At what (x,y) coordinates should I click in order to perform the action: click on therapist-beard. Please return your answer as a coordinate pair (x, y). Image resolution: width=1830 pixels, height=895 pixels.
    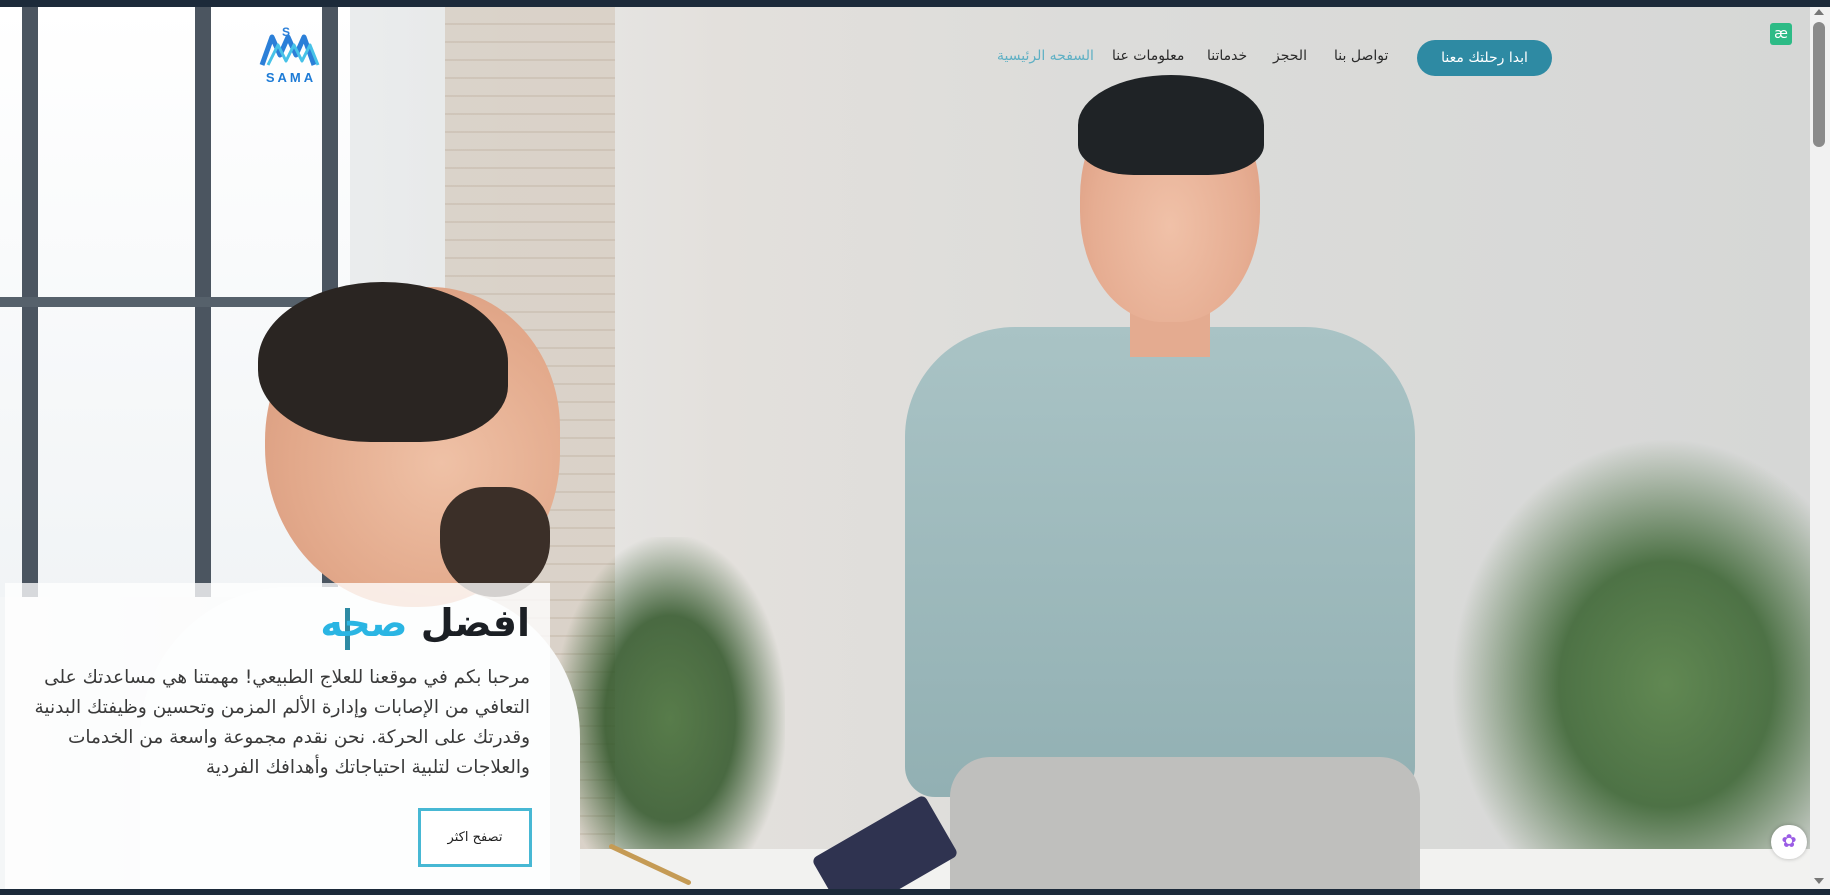
    Looking at the image, I should click on (495, 542).